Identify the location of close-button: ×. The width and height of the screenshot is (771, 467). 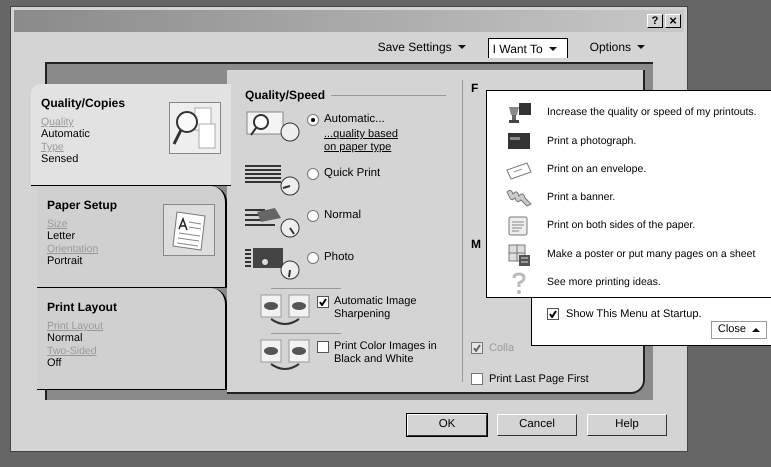
(673, 21).